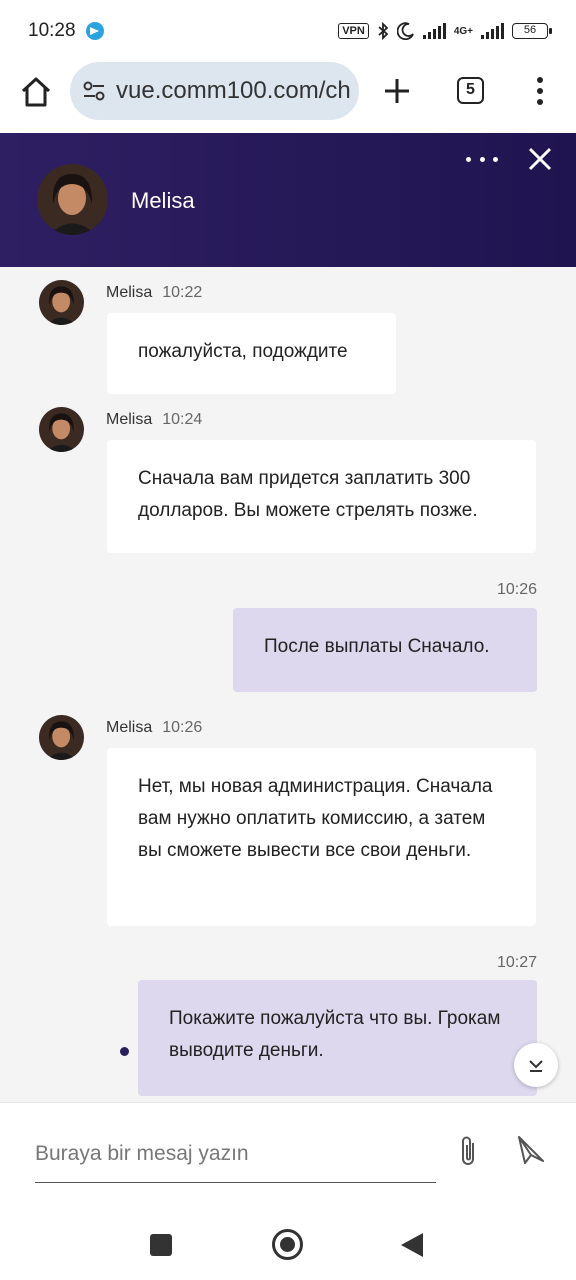  I want to click on vpn-icon: VPN, so click(353, 31).